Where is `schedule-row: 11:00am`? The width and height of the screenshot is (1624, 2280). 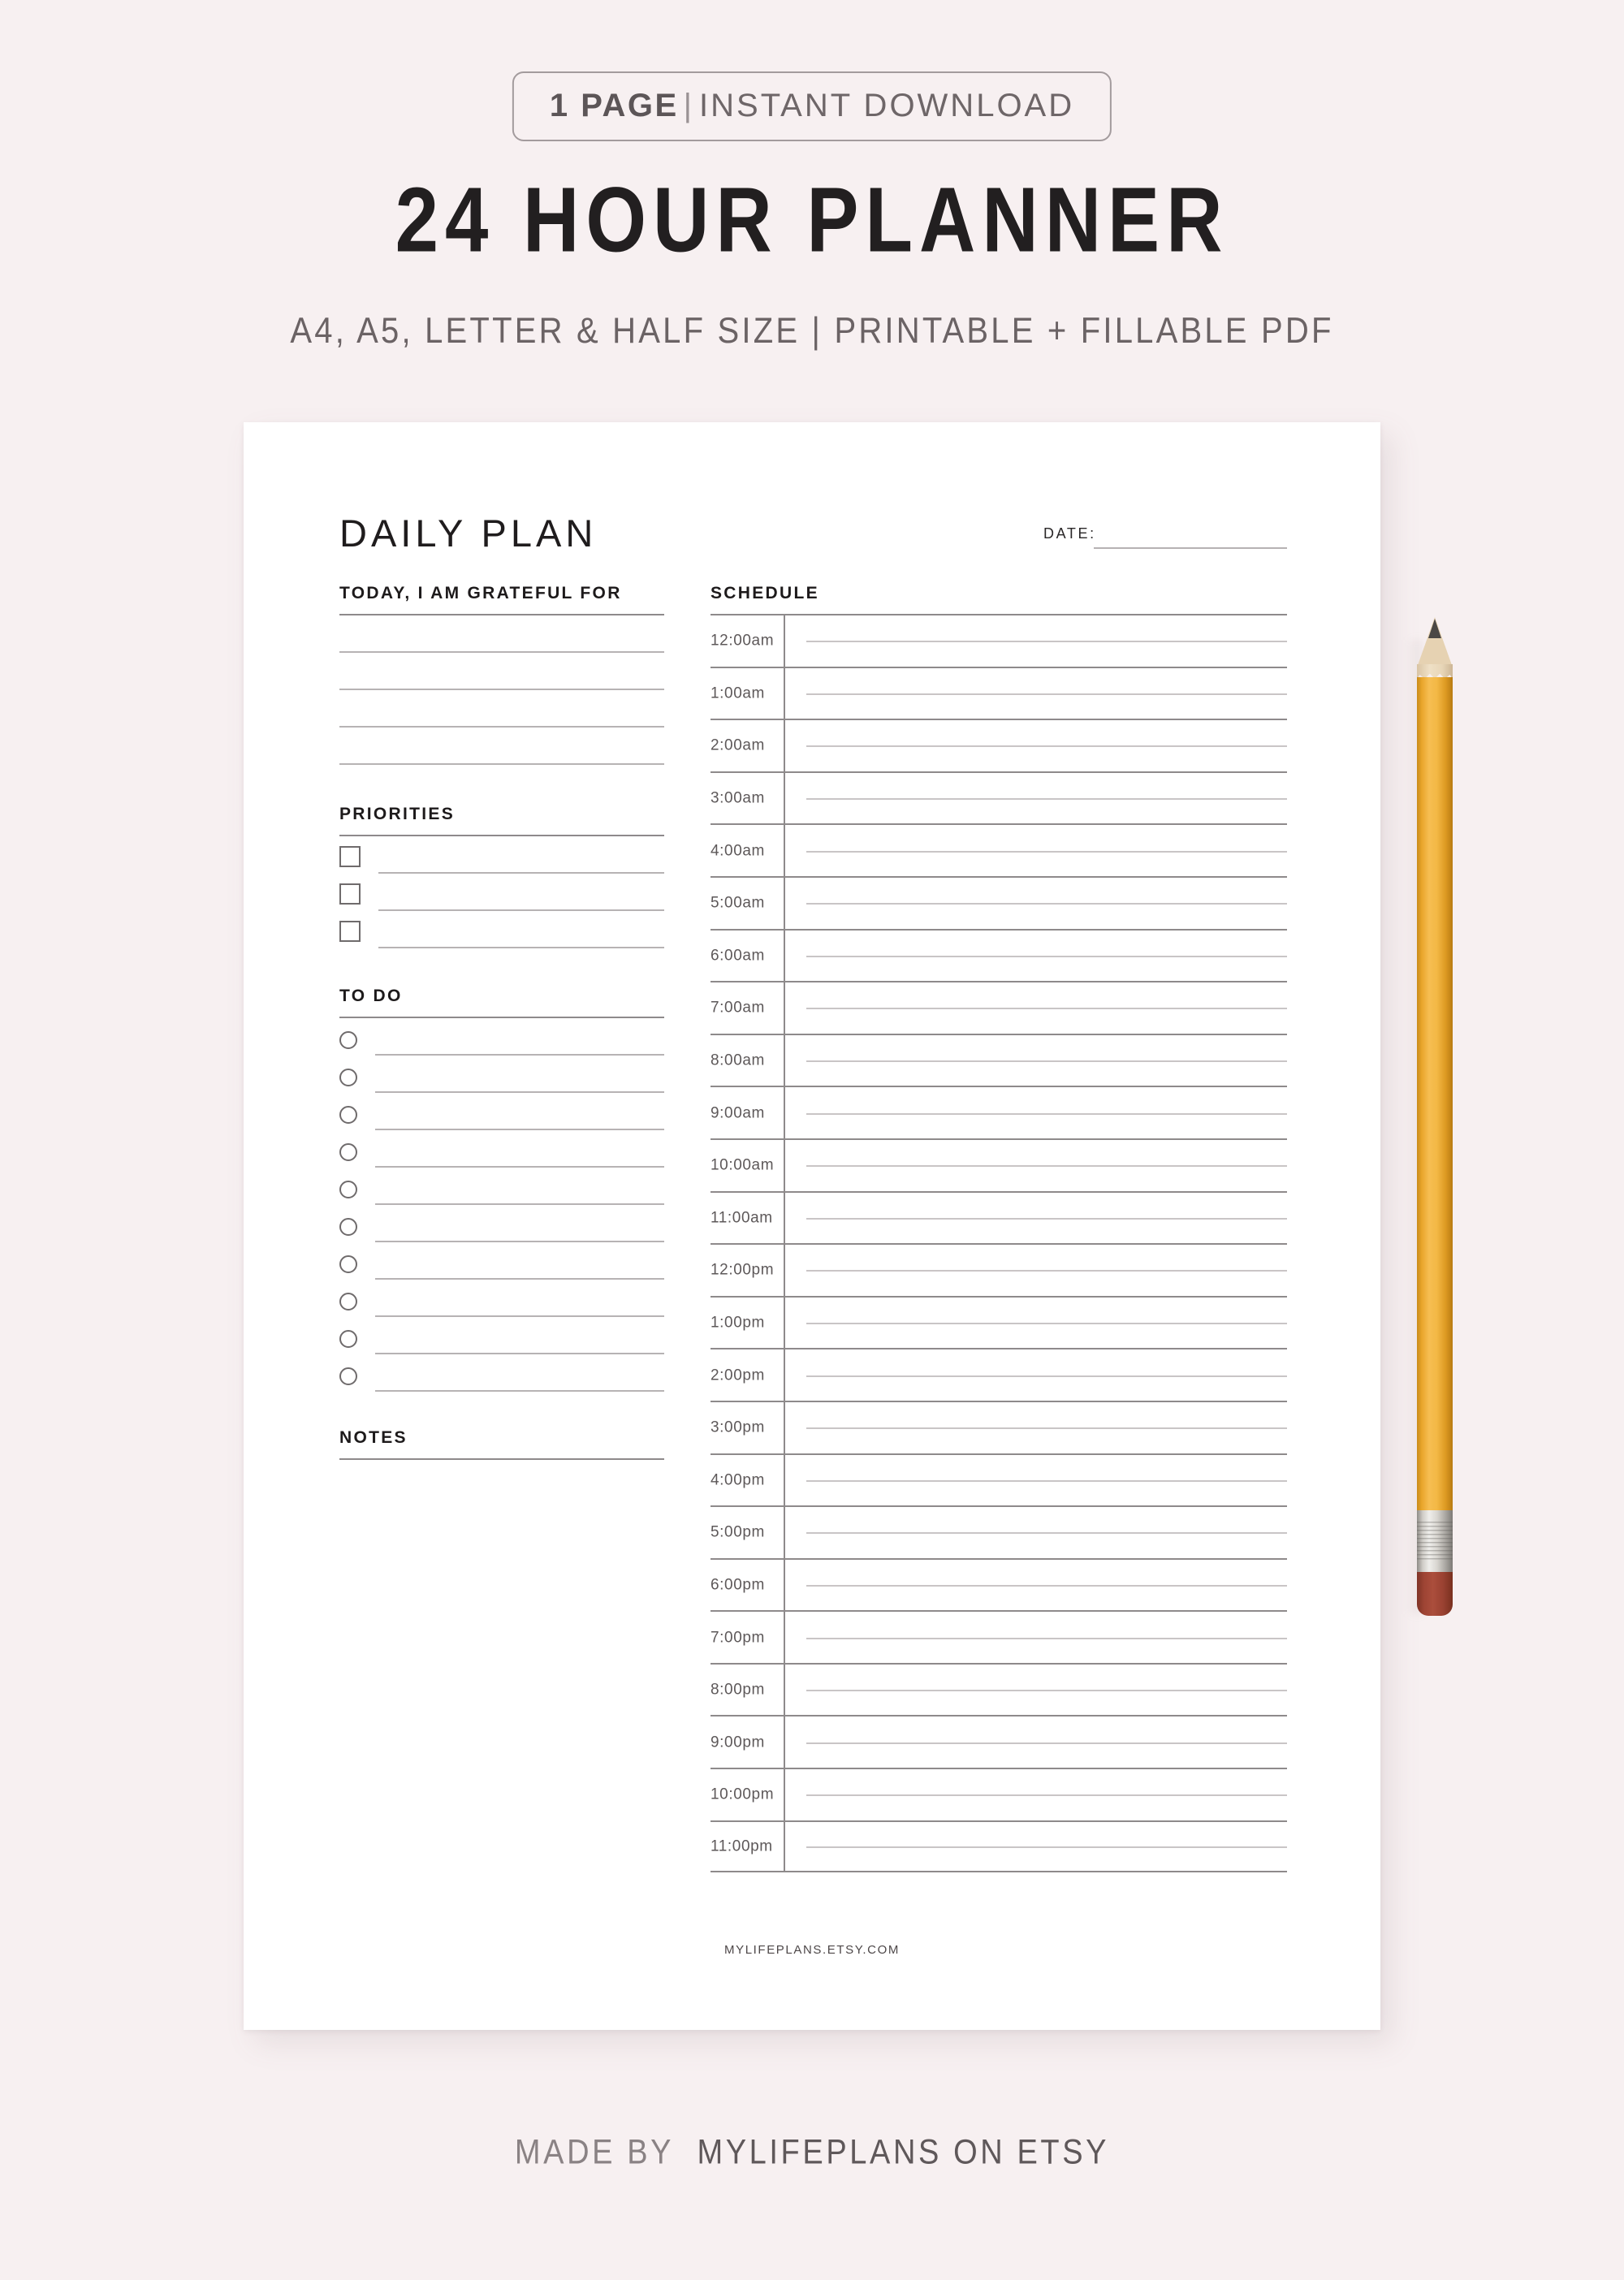
schedule-row: 11:00am is located at coordinates (999, 1217).